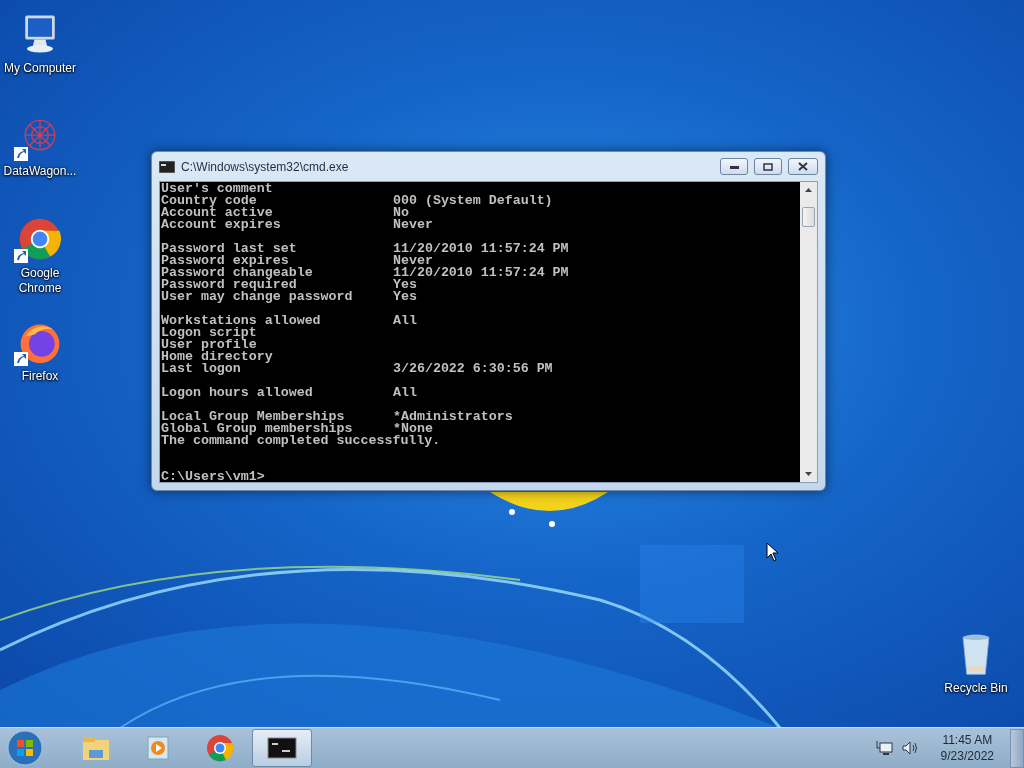 Image resolution: width=1024 pixels, height=768 pixels. I want to click on field-label: Home directory, so click(217, 357).